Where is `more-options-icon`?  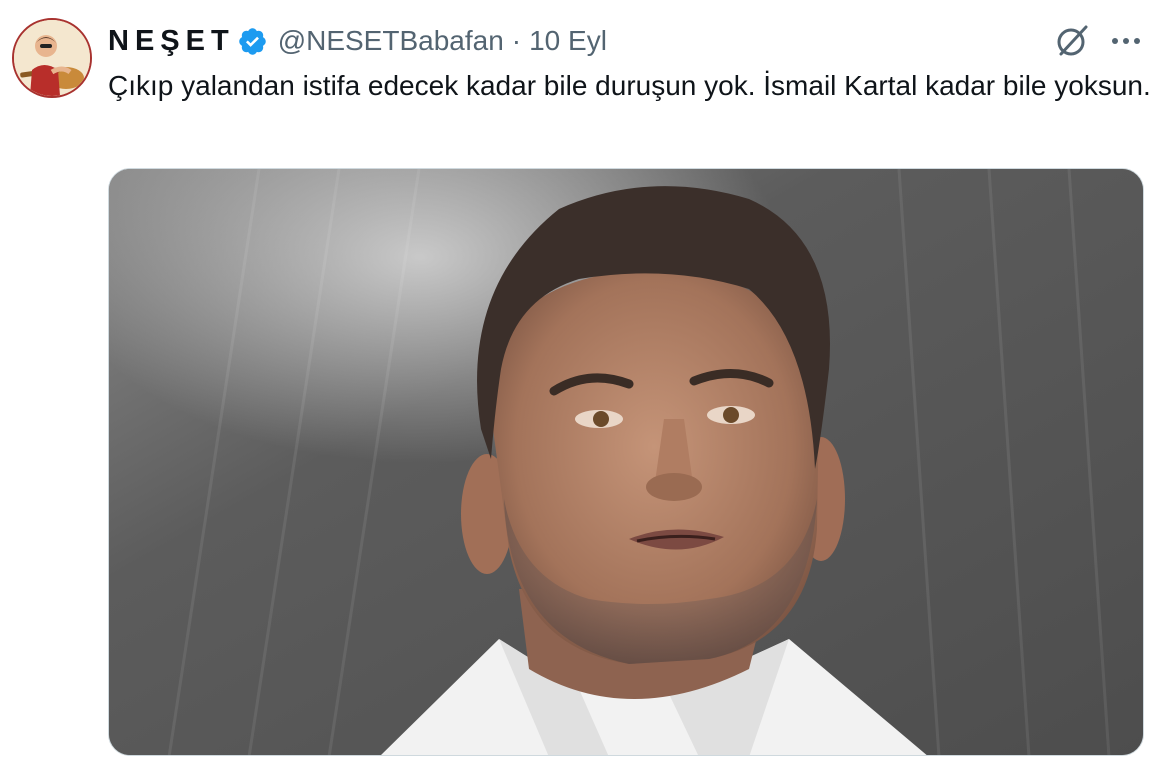 more-options-icon is located at coordinates (1126, 41).